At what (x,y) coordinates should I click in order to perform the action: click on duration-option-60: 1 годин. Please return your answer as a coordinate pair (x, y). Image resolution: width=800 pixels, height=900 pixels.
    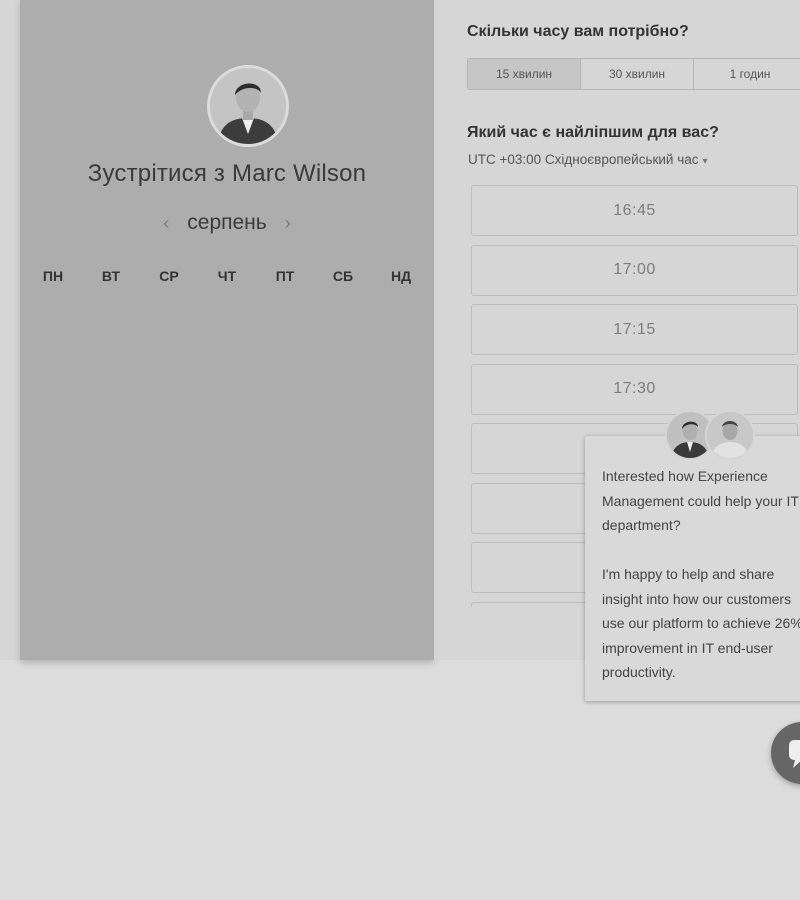
    Looking at the image, I should click on (747, 74).